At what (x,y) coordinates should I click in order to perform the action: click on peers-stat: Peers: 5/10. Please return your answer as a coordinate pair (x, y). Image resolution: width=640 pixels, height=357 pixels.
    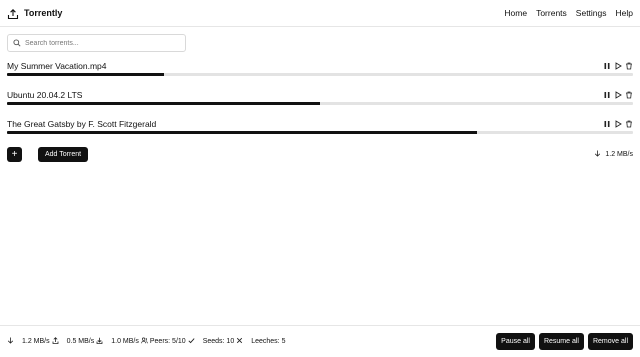
    Looking at the image, I should click on (167, 341).